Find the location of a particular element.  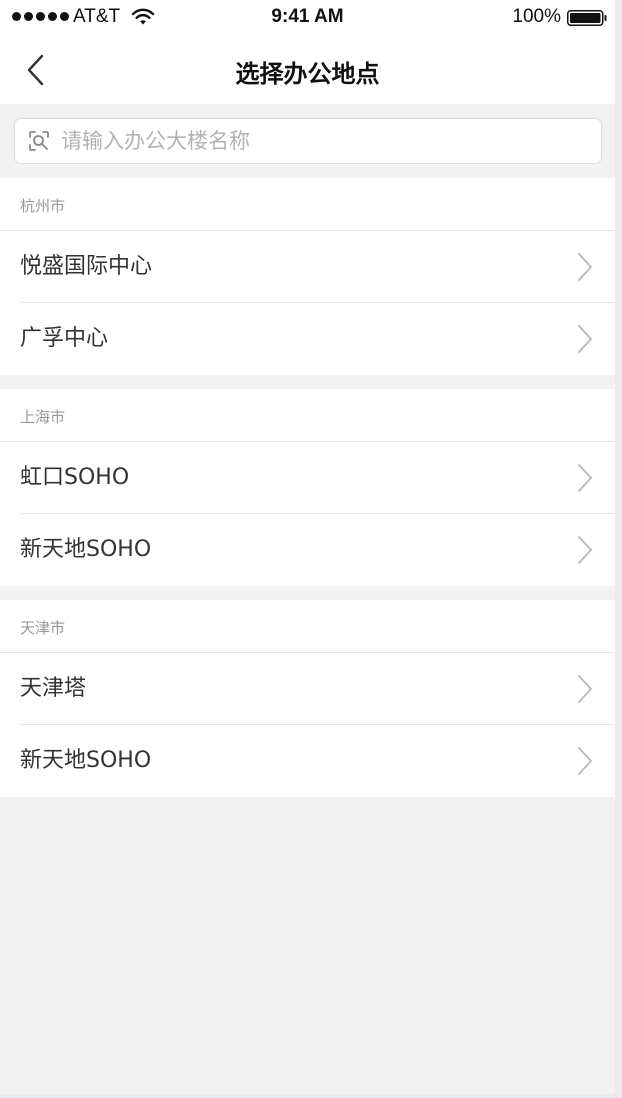

list-item-label: 虹口SOHO is located at coordinates (75, 477).